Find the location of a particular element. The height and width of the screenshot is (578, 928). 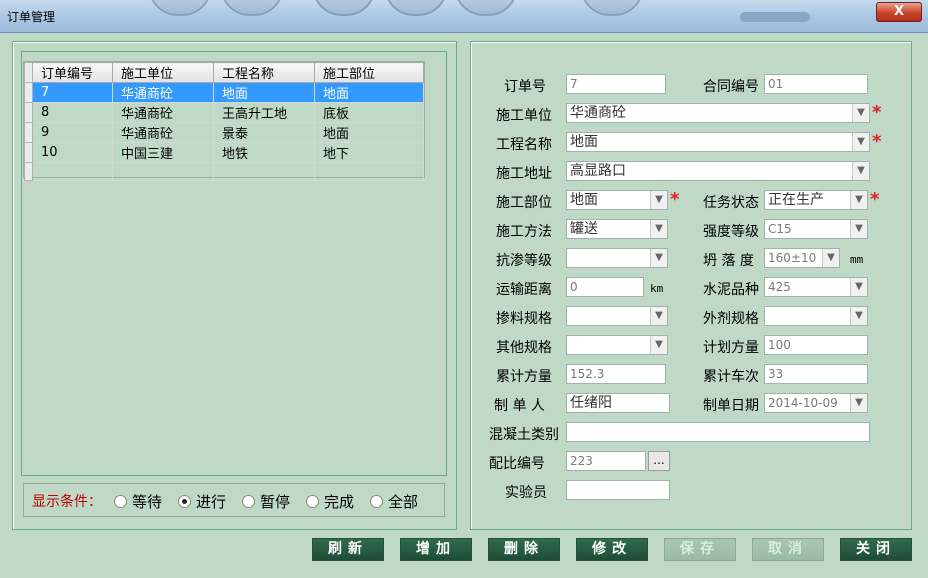

order-no-field: 7 is located at coordinates (616, 84).